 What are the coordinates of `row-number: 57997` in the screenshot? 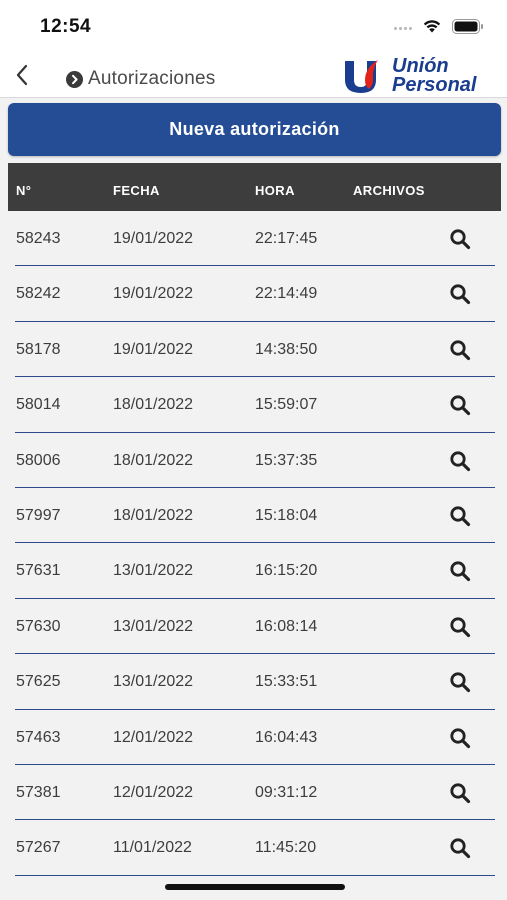 It's located at (38, 515).